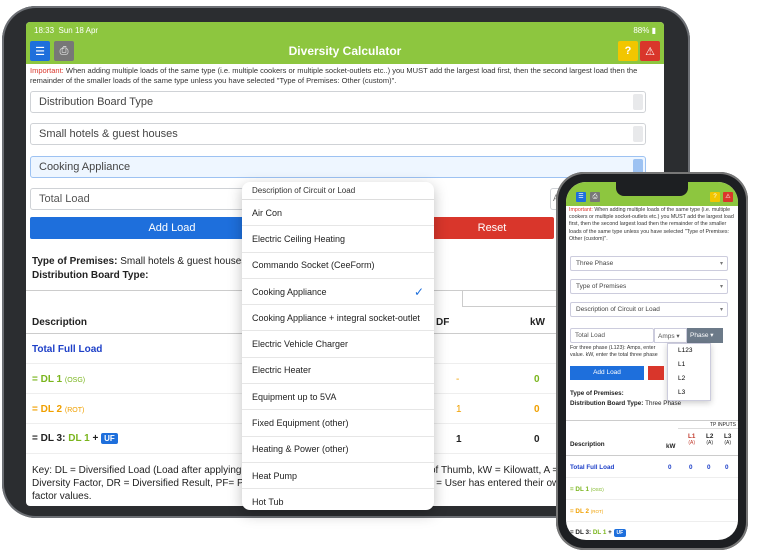  What do you see at coordinates (275, 475) in the screenshot?
I see `picker-option-label: Heat Pump` at bounding box center [275, 475].